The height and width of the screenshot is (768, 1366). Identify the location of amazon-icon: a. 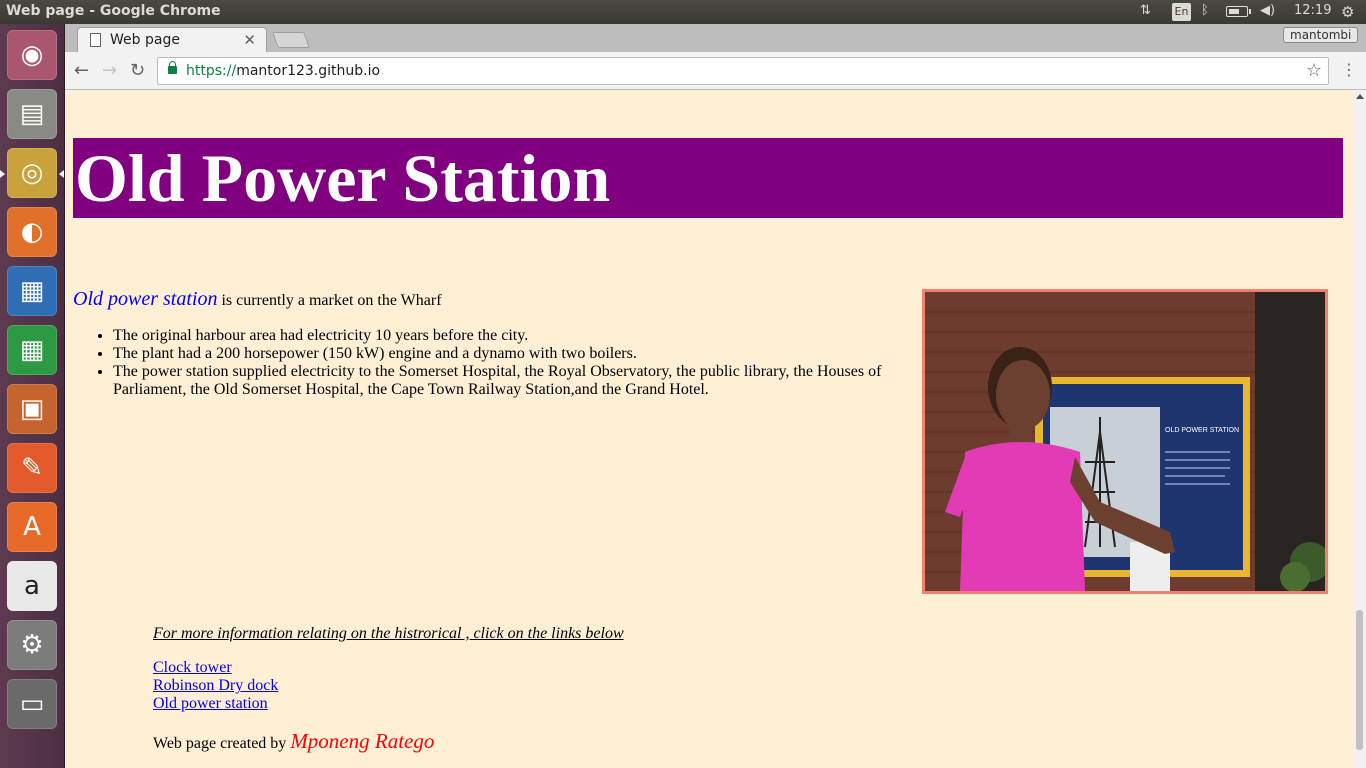
(32, 586).